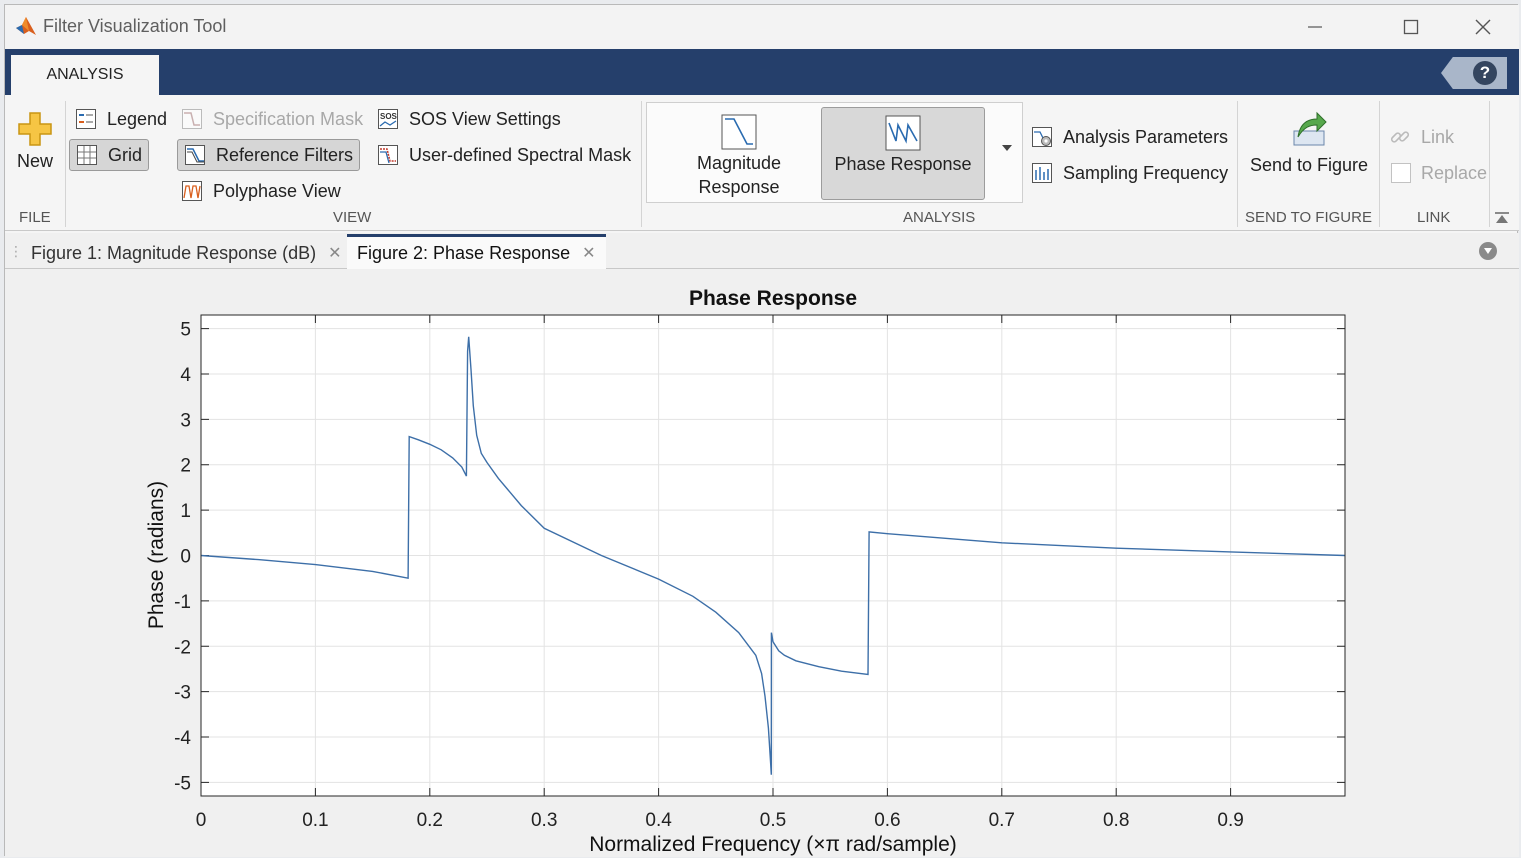 The width and height of the screenshot is (1521, 858). What do you see at coordinates (135, 26) in the screenshot?
I see `window-title: Filter Visualization Tool` at bounding box center [135, 26].